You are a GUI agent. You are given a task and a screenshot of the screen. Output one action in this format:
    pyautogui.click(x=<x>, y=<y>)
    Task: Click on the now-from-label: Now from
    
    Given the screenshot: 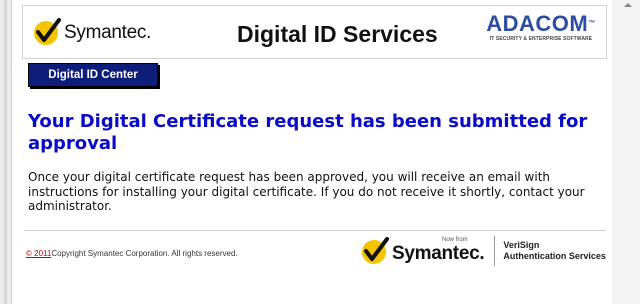 What is the action you would take?
    pyautogui.click(x=455, y=240)
    